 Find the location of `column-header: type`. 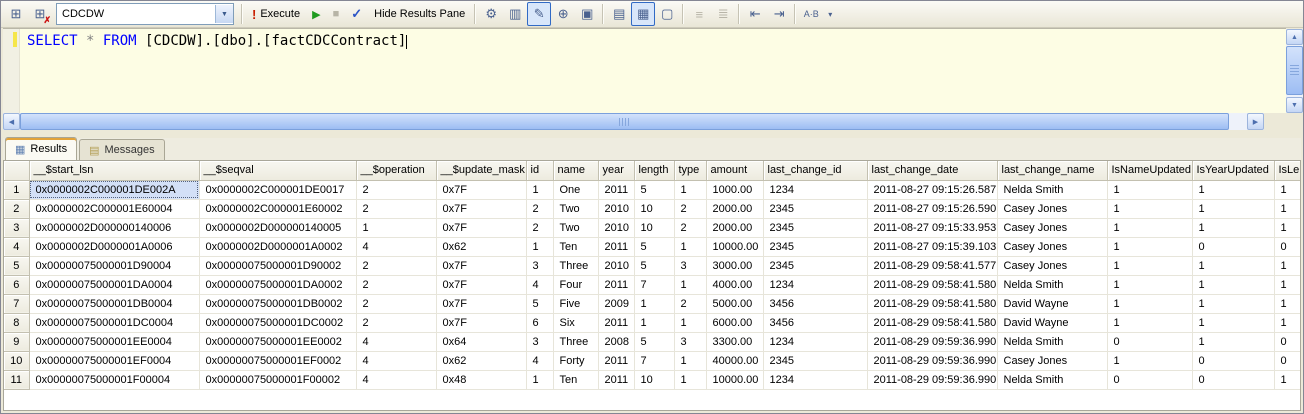

column-header: type is located at coordinates (690, 171).